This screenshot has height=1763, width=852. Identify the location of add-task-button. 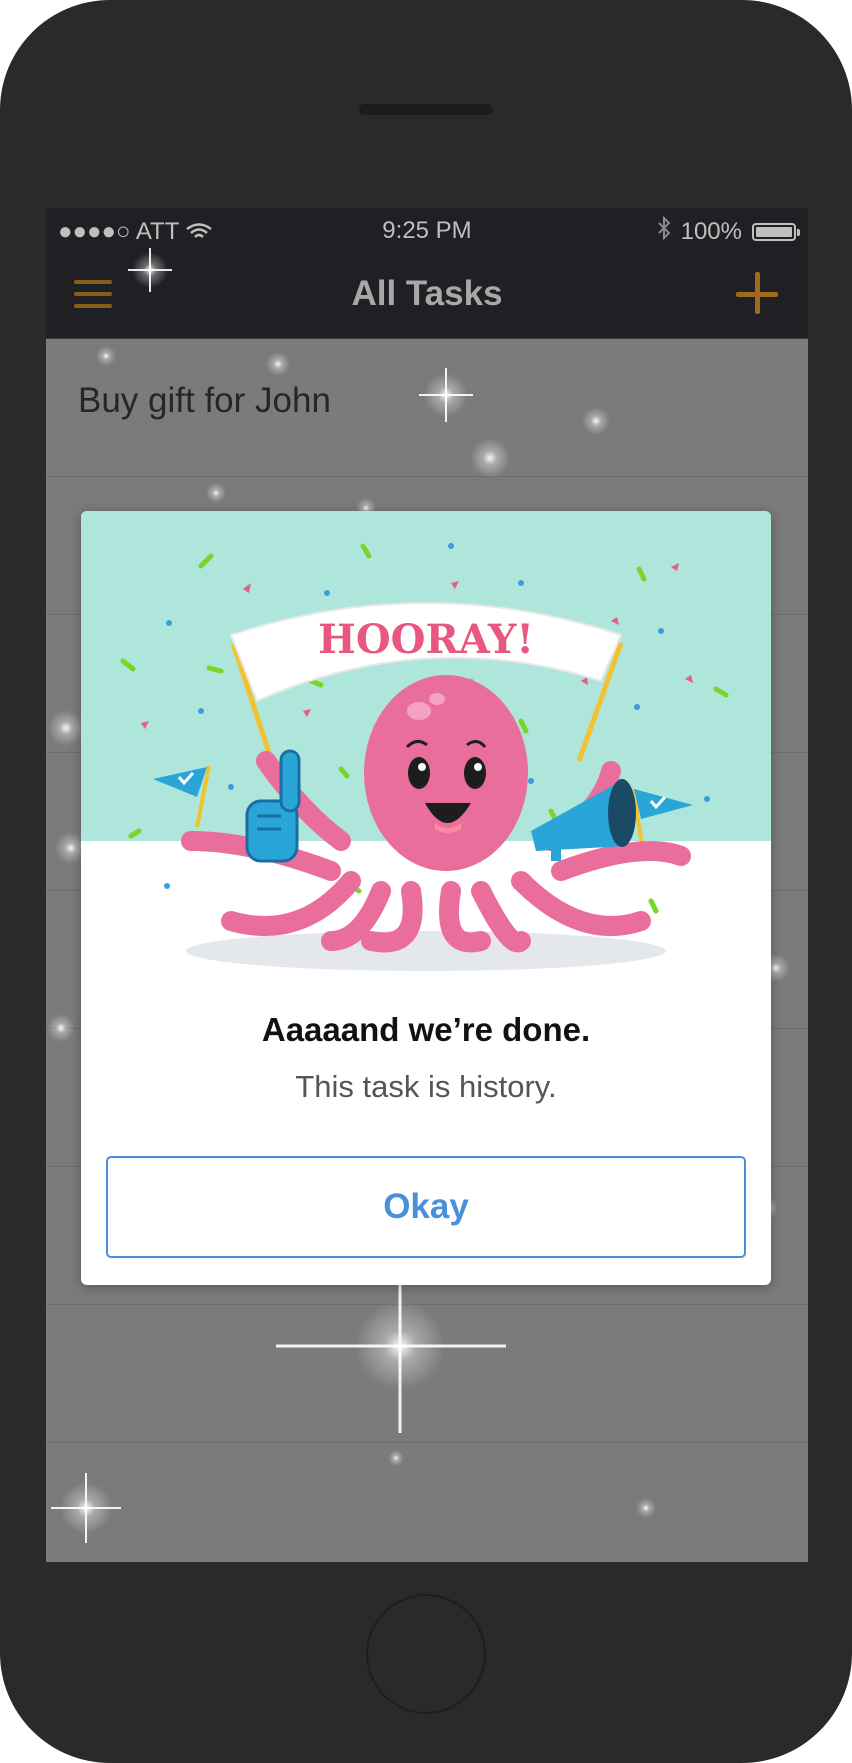
(759, 295).